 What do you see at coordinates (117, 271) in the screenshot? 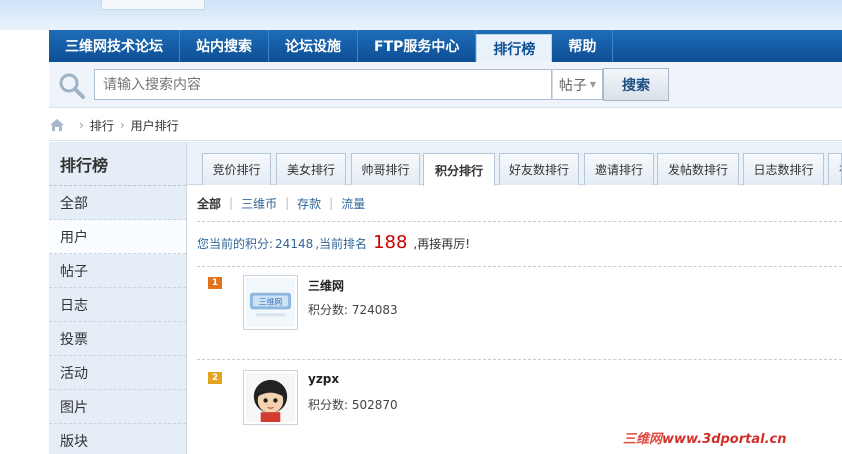
I see `sidebar-item-posts: 帖子` at bounding box center [117, 271].